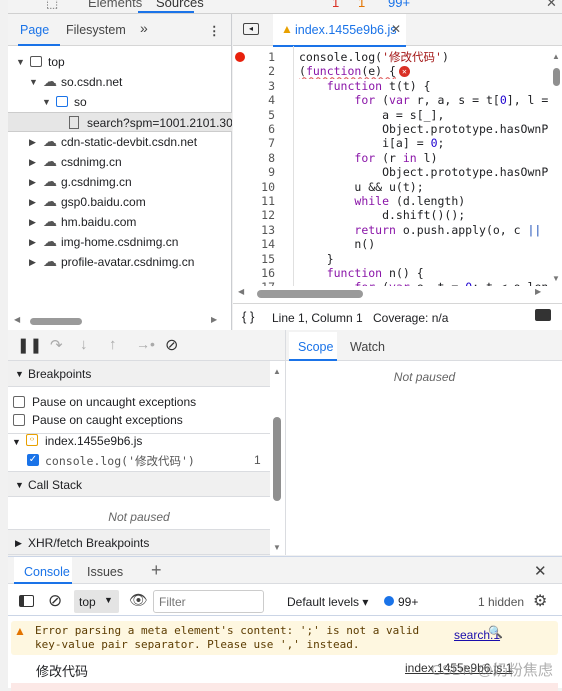 This screenshot has width=562, height=691. Describe the element at coordinates (255, 273) in the screenshot. I see `line-number: 16` at that location.